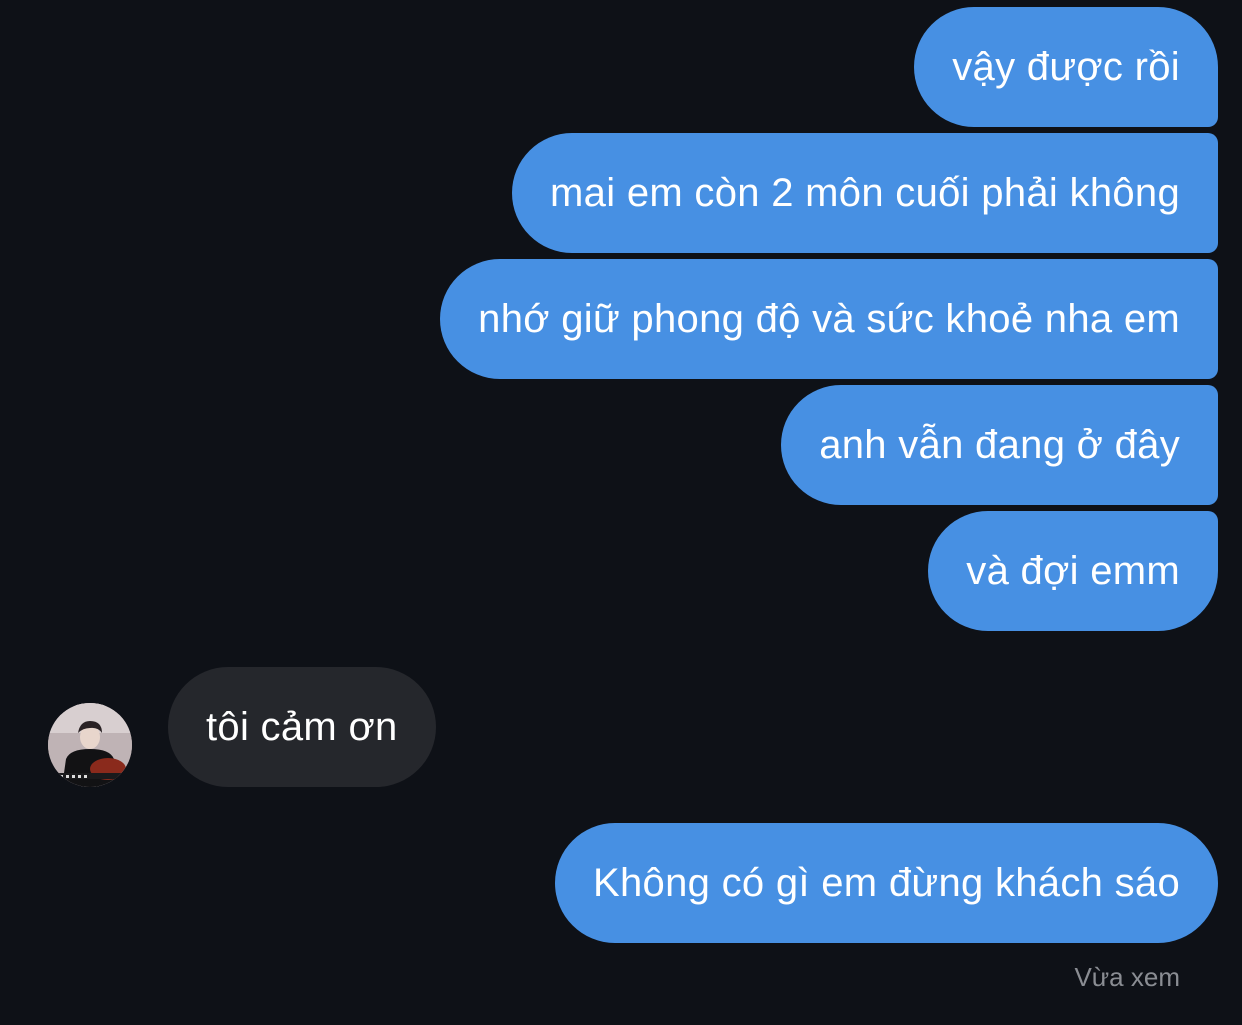 This screenshot has width=1242, height=1025. I want to click on message-text: vậy được rồi, so click(1066, 66).